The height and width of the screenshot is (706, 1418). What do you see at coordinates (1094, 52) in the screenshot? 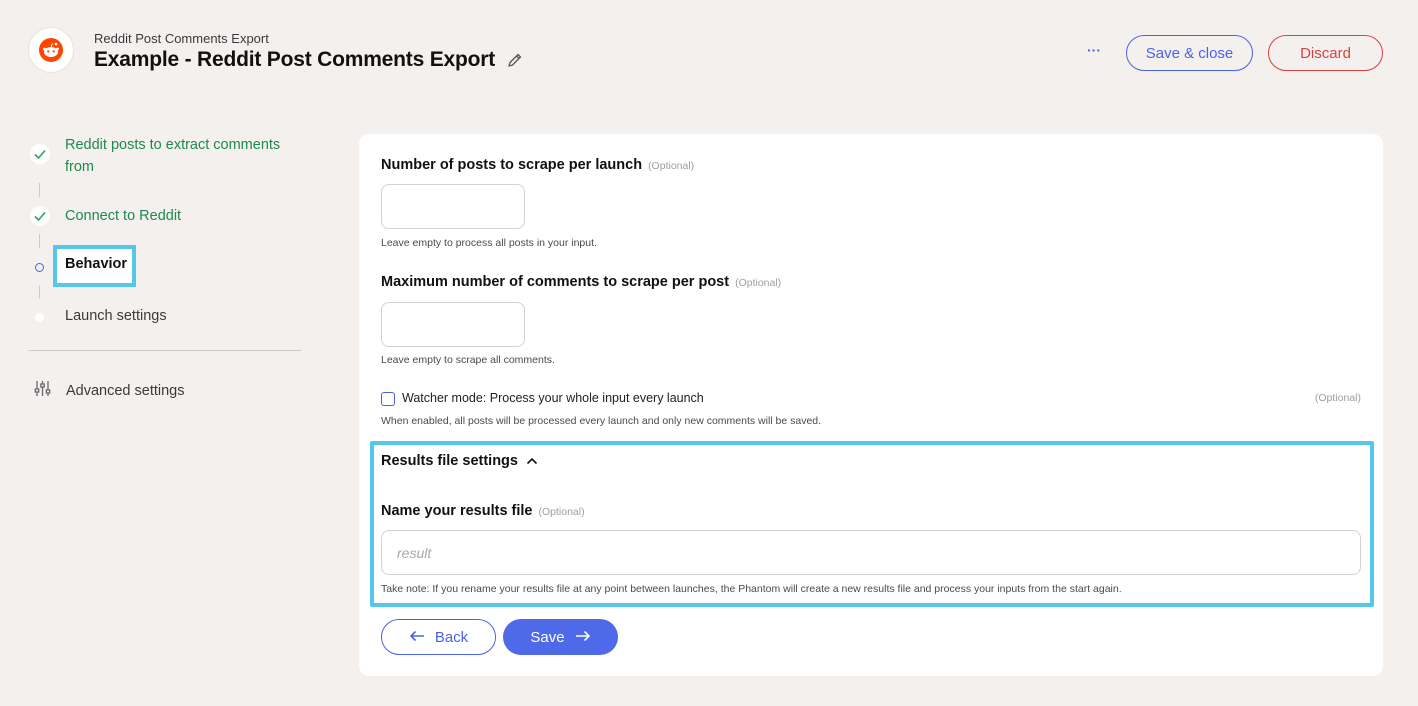
I see `more-options-button: ···` at bounding box center [1094, 52].